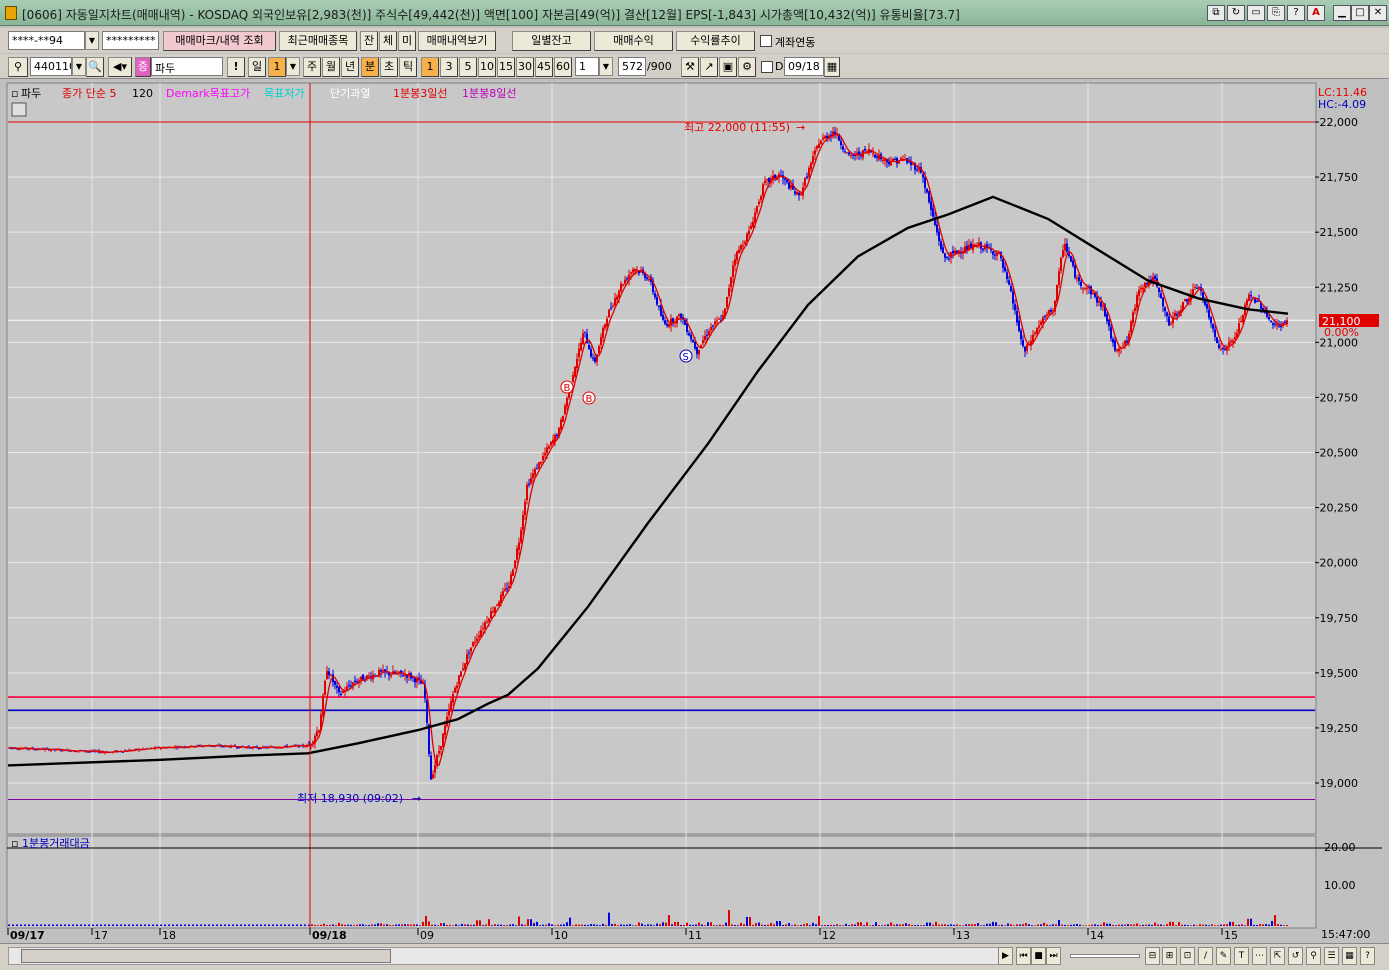 Image resolution: width=1389 pixels, height=970 pixels. I want to click on minute-30-button: 30, so click(525, 67).